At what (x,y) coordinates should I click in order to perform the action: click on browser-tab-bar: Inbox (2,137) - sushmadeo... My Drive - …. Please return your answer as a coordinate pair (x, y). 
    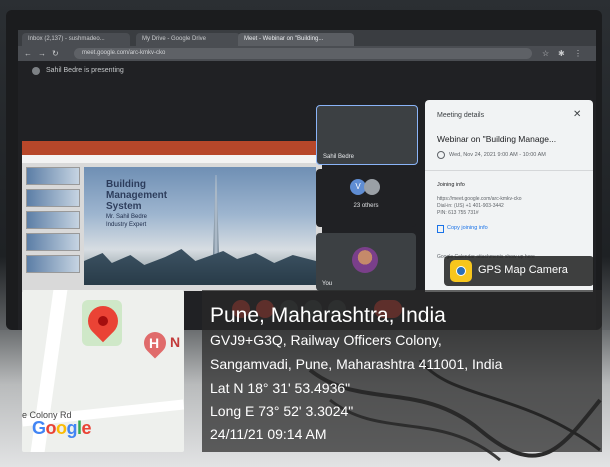
    Looking at the image, I should click on (307, 38).